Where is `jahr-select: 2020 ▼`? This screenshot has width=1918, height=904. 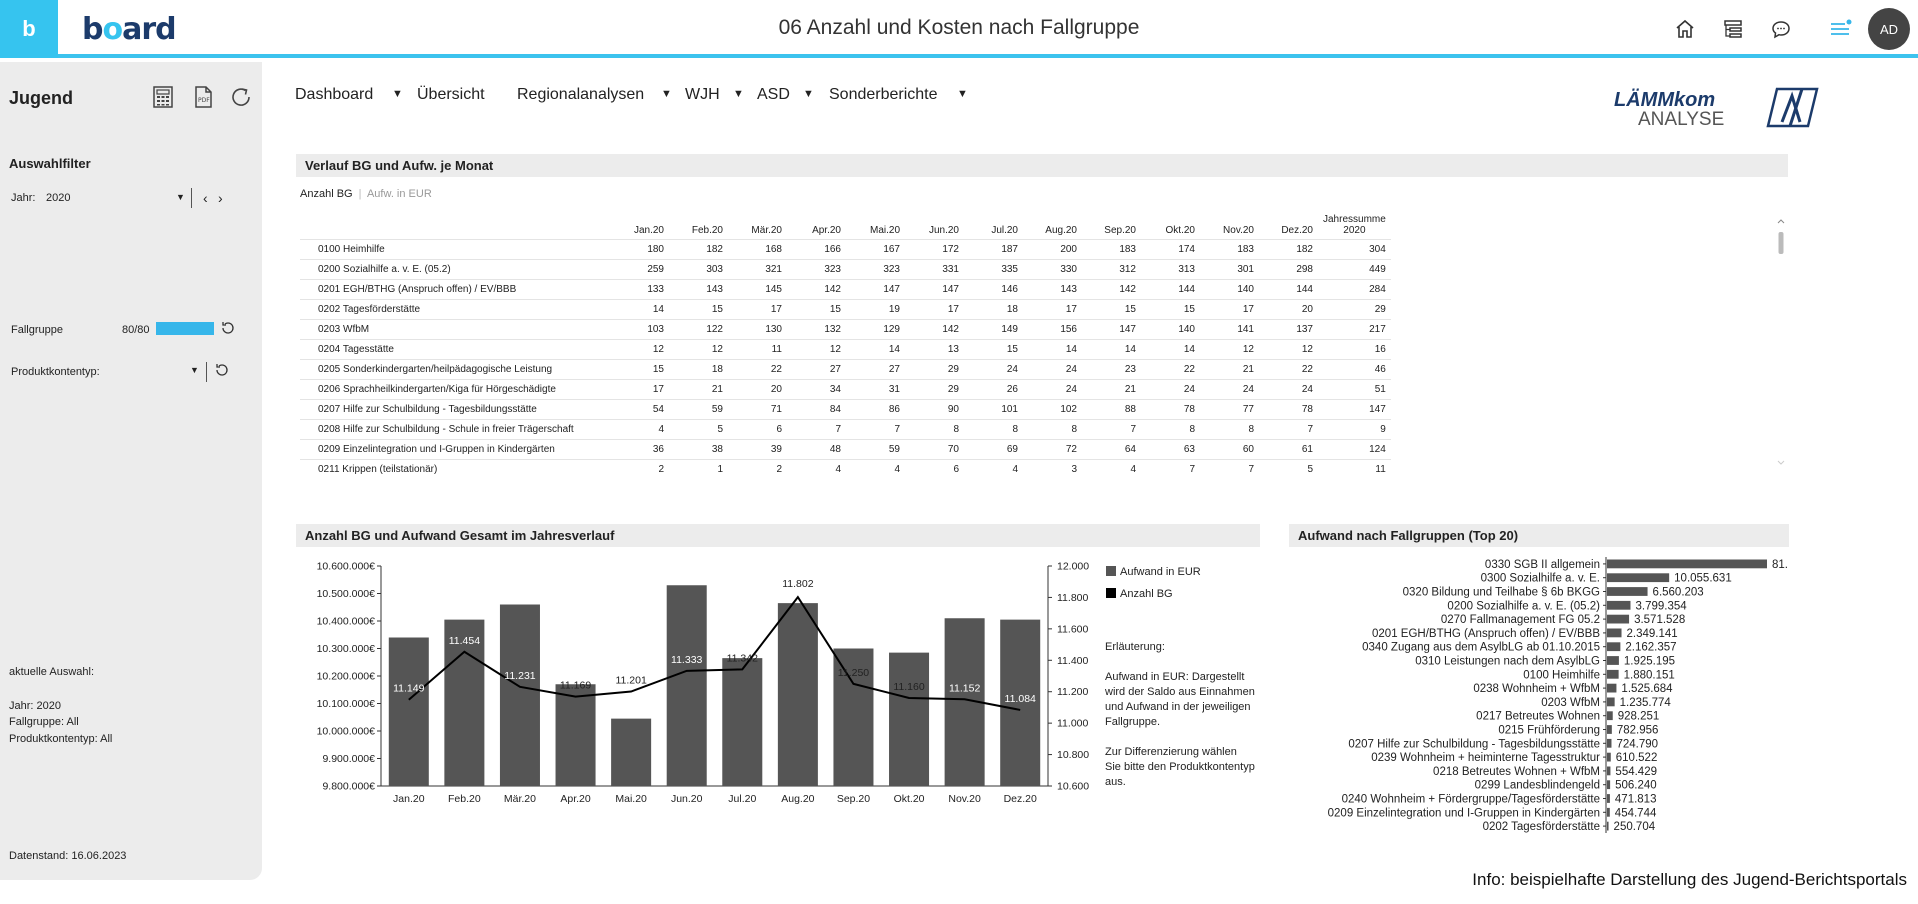
jahr-select: 2020 ▼ is located at coordinates (116, 198).